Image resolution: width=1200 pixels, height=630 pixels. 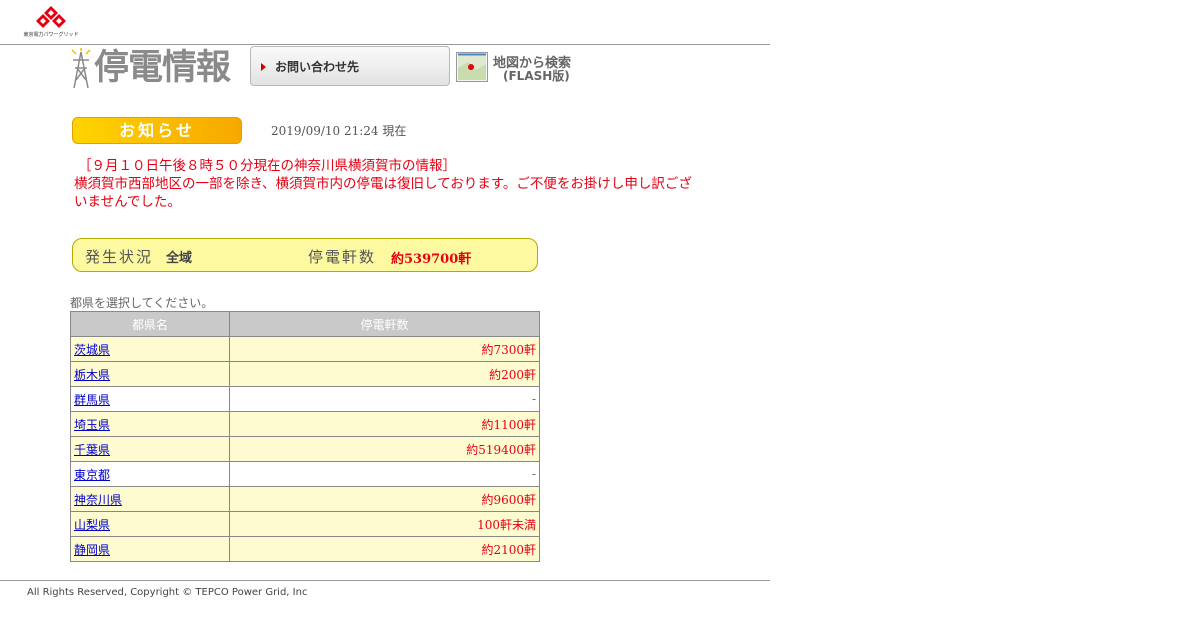 What do you see at coordinates (92, 550) in the screenshot?
I see `prefecture-link: 静岡県` at bounding box center [92, 550].